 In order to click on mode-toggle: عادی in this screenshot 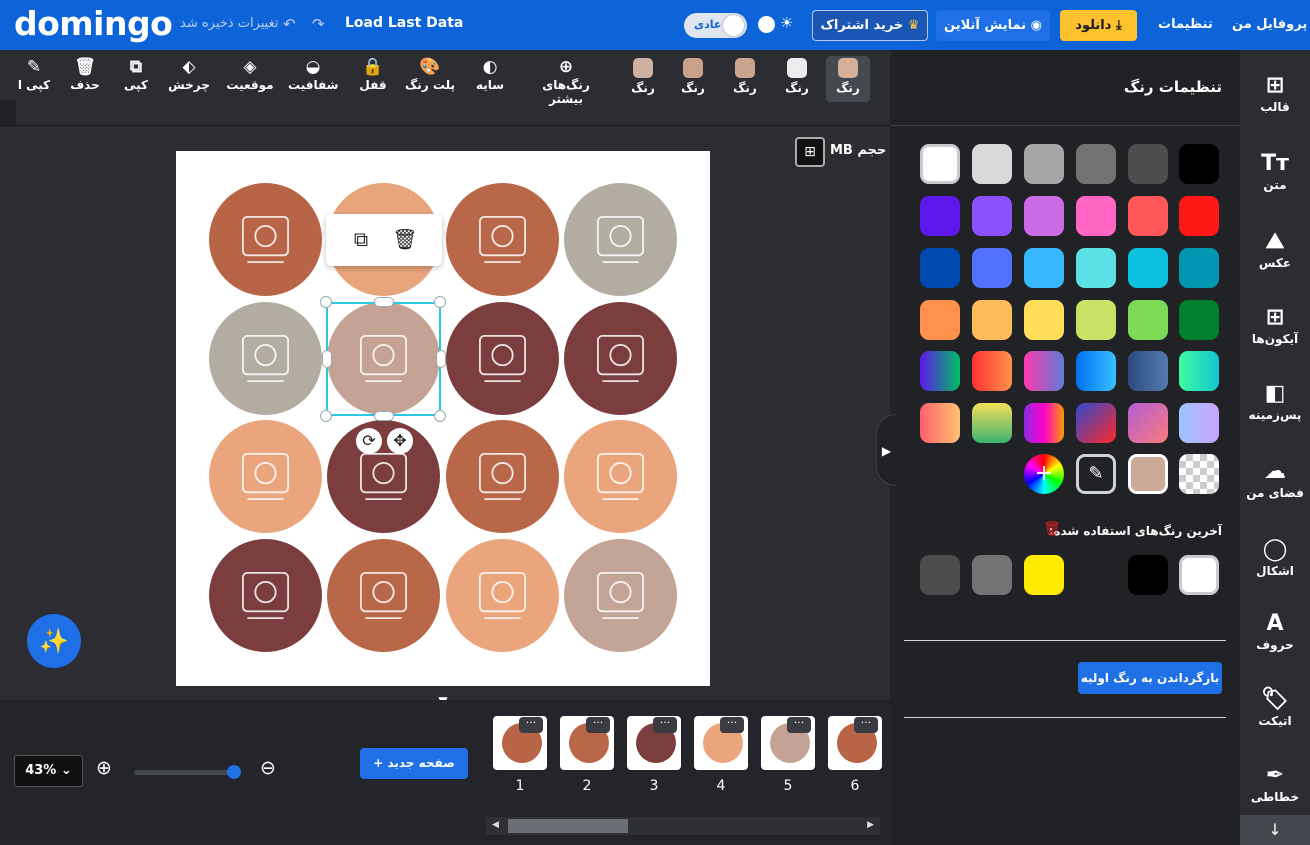, I will do `click(715, 25)`.